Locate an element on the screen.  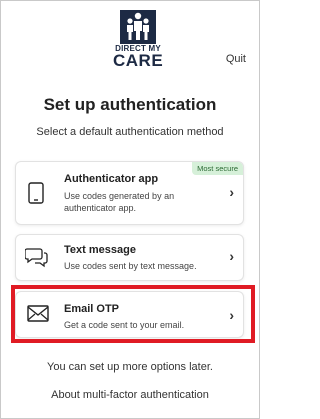
selection-highlight is located at coordinates (133, 314).